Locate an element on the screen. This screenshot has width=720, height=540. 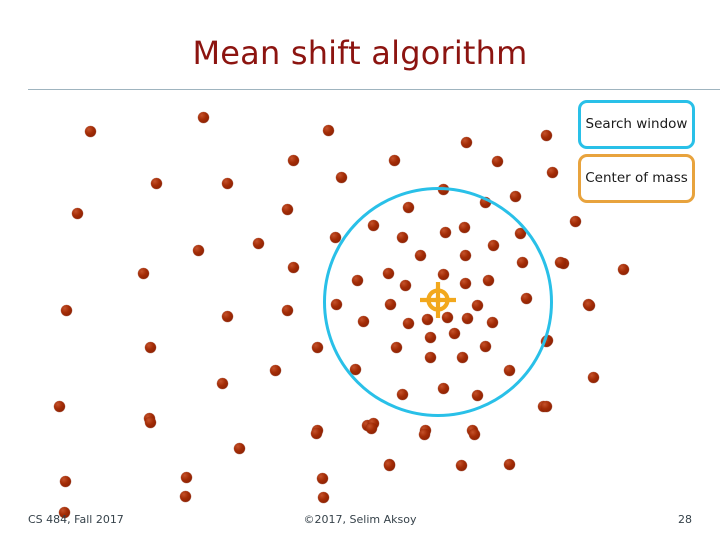
page-title: Mean shift algorithm is located at coordinates (360, 53).